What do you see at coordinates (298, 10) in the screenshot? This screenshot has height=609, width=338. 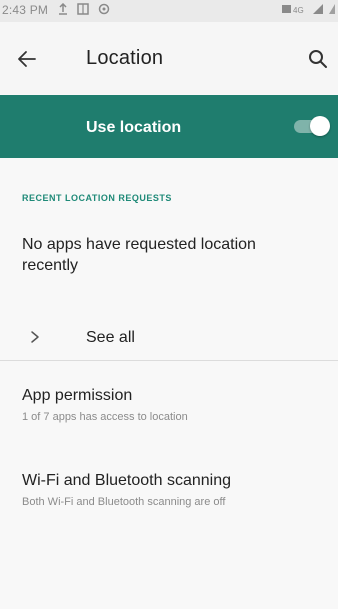 I see `svg-text: 4G` at bounding box center [298, 10].